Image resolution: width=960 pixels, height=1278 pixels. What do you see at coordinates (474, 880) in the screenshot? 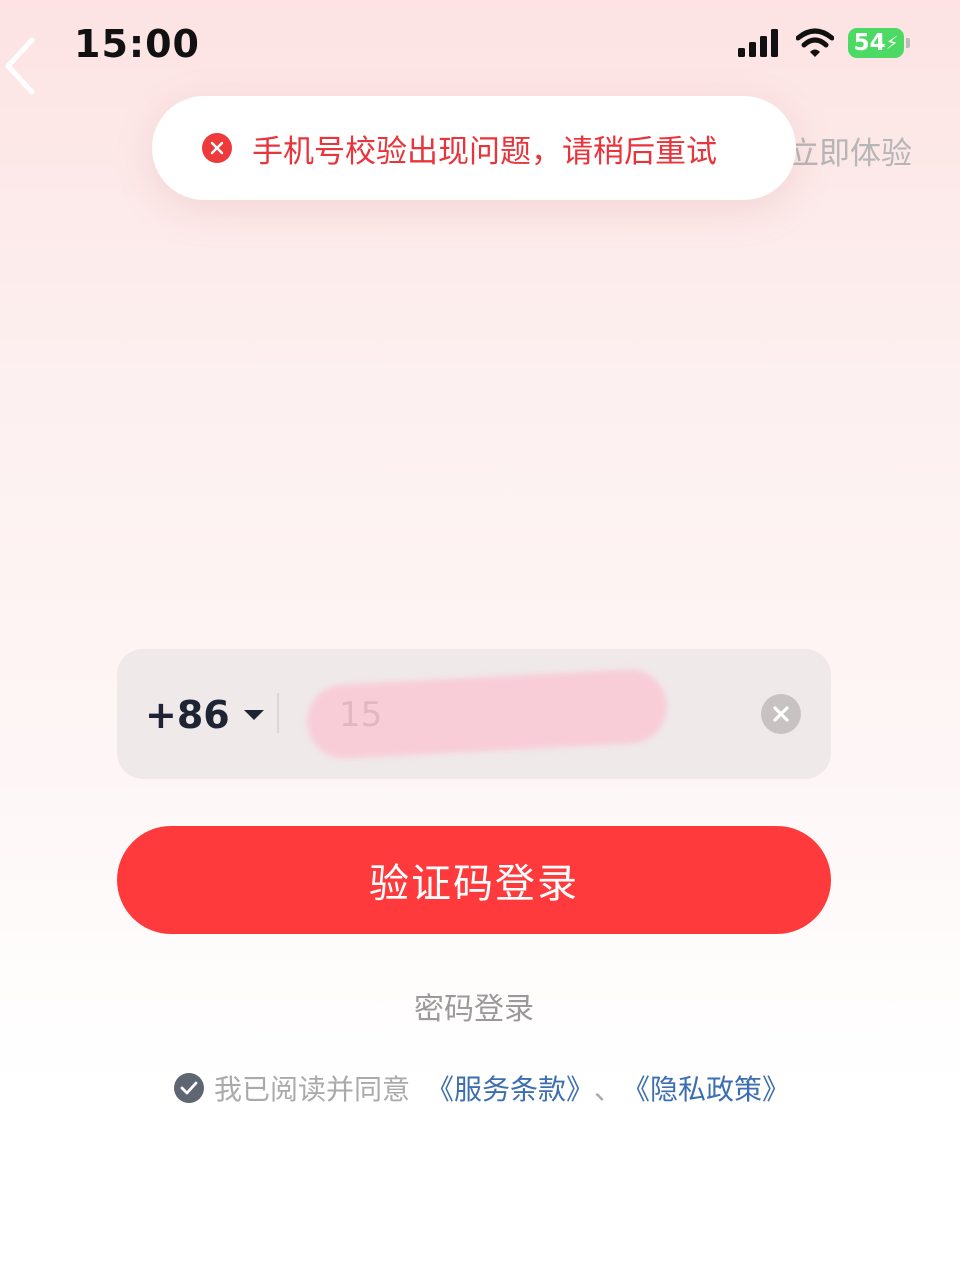
I see `sms-login-button: 验证码登录` at bounding box center [474, 880].